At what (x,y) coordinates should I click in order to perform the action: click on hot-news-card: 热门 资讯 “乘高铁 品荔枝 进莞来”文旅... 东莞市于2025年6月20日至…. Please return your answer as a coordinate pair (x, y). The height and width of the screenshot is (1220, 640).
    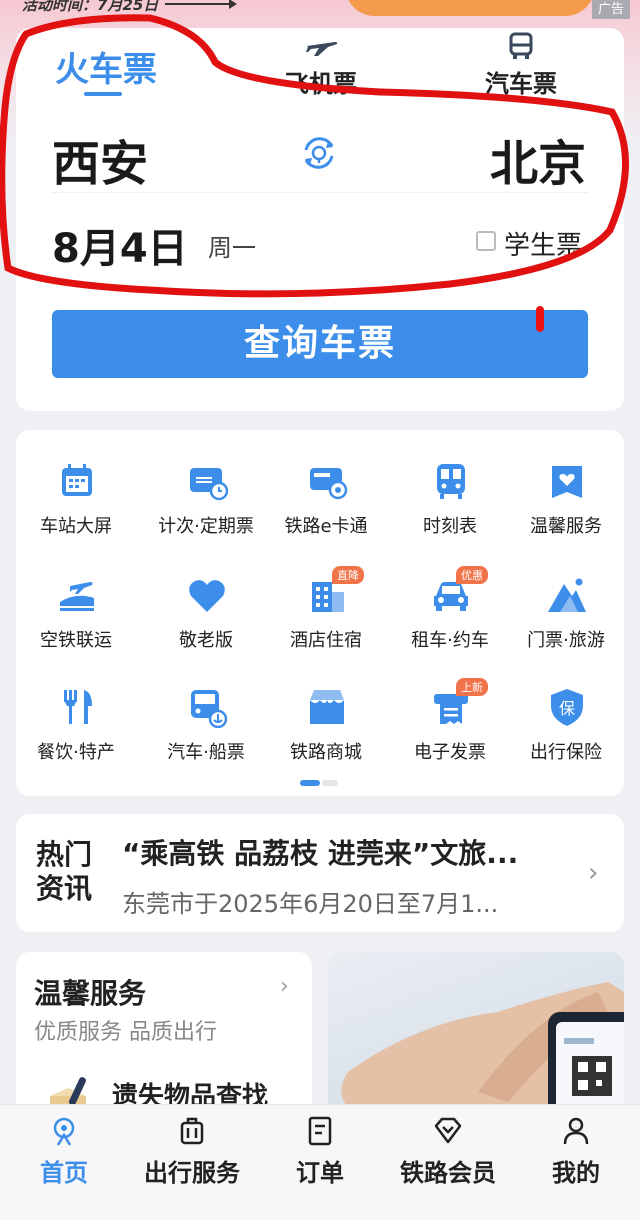
    Looking at the image, I should click on (320, 873).